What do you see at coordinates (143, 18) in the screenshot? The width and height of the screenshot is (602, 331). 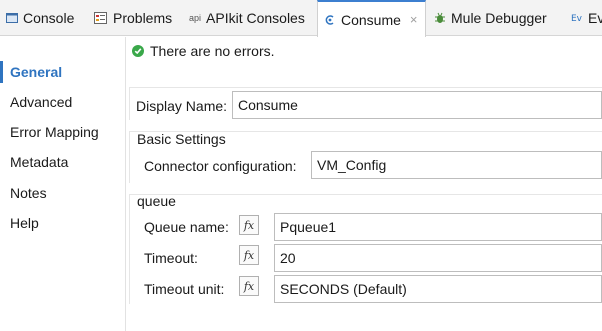 I see `tab-label: Problems` at bounding box center [143, 18].